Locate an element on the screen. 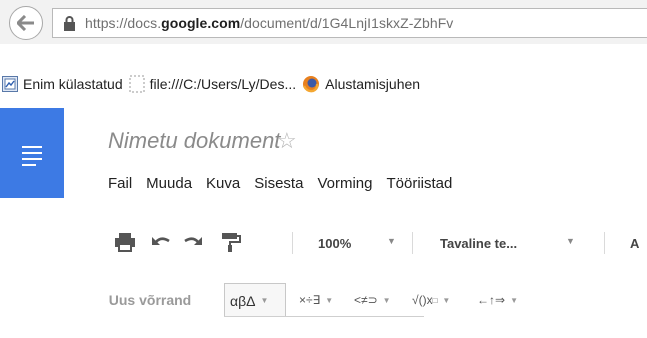 This screenshot has height=338, width=647. zoom-select: 100% is located at coordinates (334, 243).